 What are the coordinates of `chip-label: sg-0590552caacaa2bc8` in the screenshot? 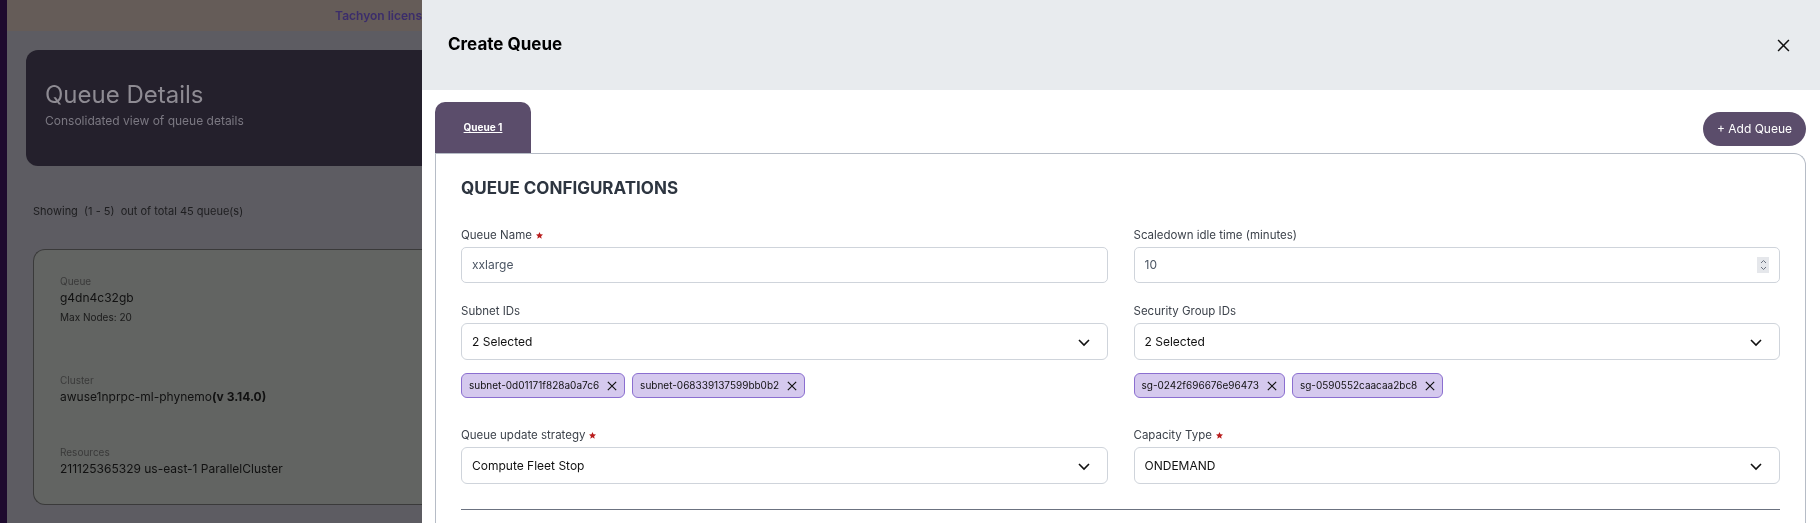 It's located at (1358, 385).